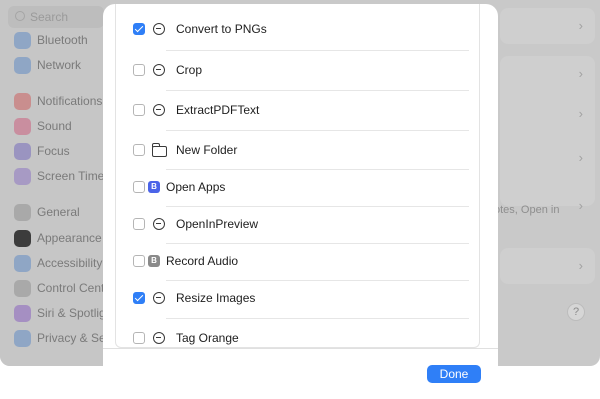  I want to click on sidebar-search-field: Search, so click(56, 17).